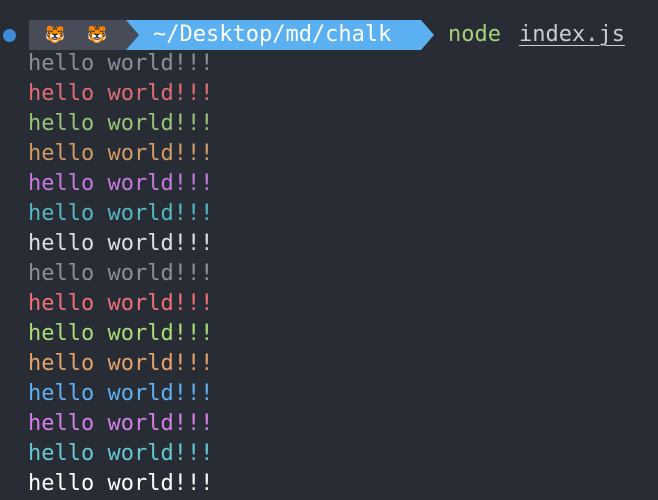 This screenshot has width=658, height=500. What do you see at coordinates (77, 35) in the screenshot?
I see `prompt-icons-segment: 🐯 🐯` at bounding box center [77, 35].